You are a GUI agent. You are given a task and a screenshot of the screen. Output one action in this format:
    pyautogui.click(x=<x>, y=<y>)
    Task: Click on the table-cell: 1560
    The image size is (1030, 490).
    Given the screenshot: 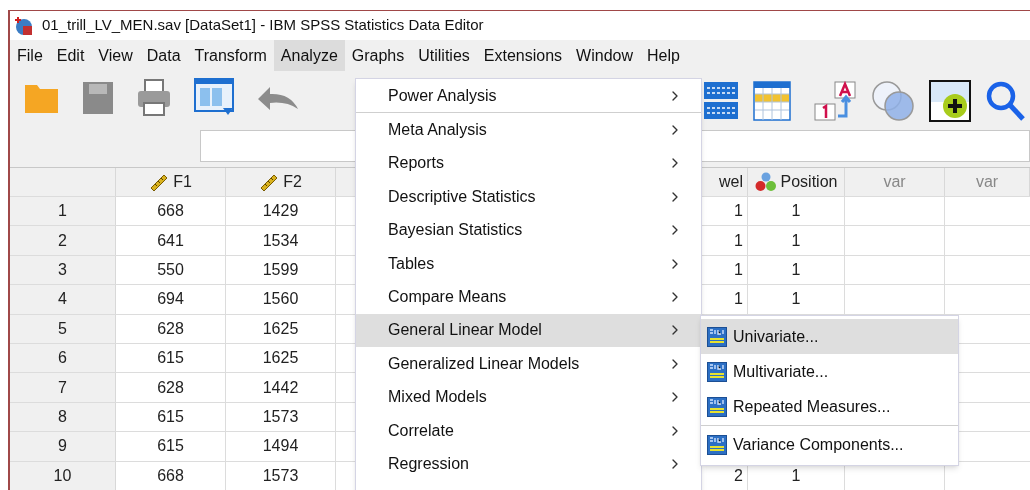 What is the action you would take?
    pyautogui.click(x=281, y=299)
    